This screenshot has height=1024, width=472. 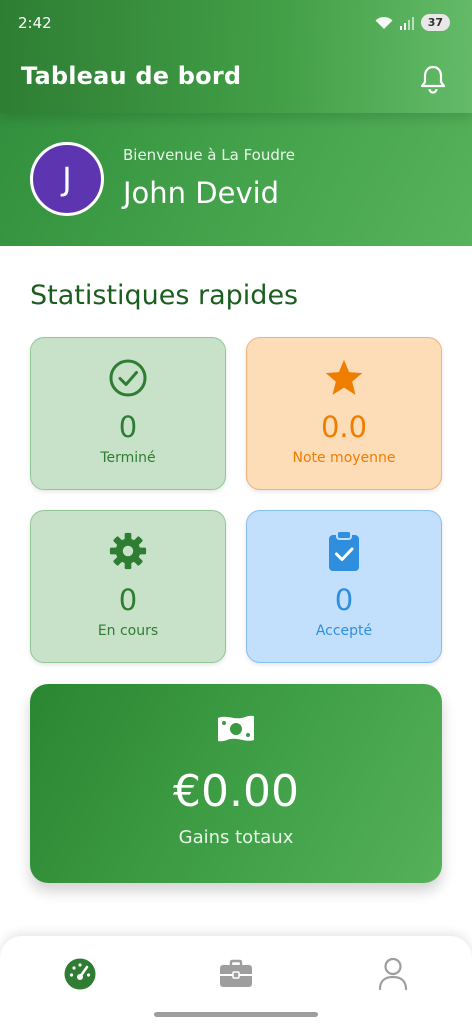 I want to click on bell-icon, so click(x=433, y=79).